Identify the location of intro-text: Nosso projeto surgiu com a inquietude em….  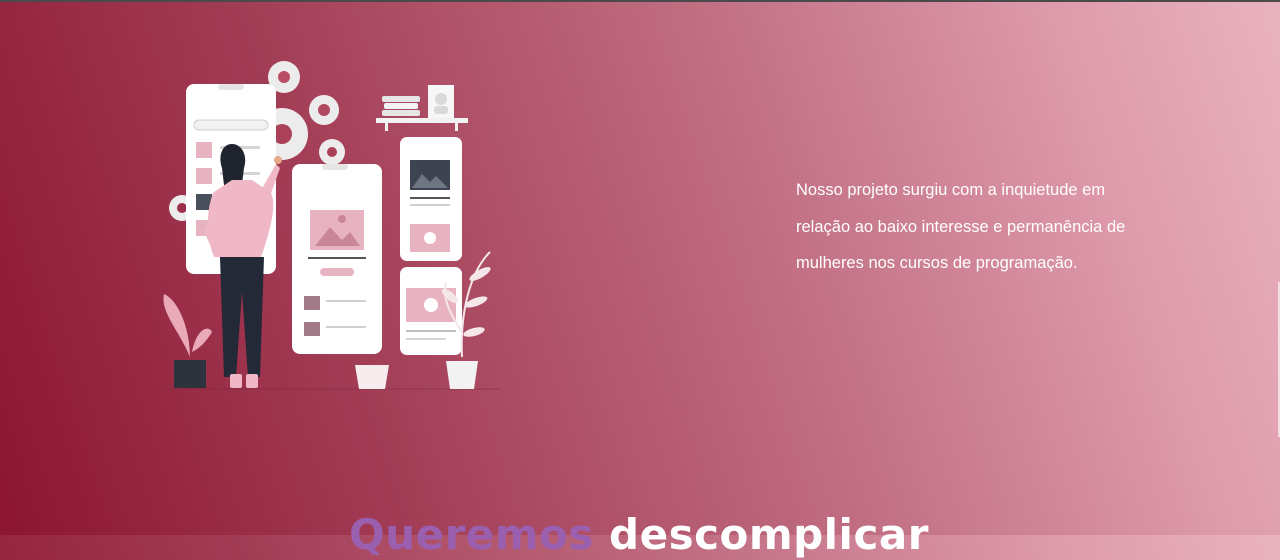
(961, 226).